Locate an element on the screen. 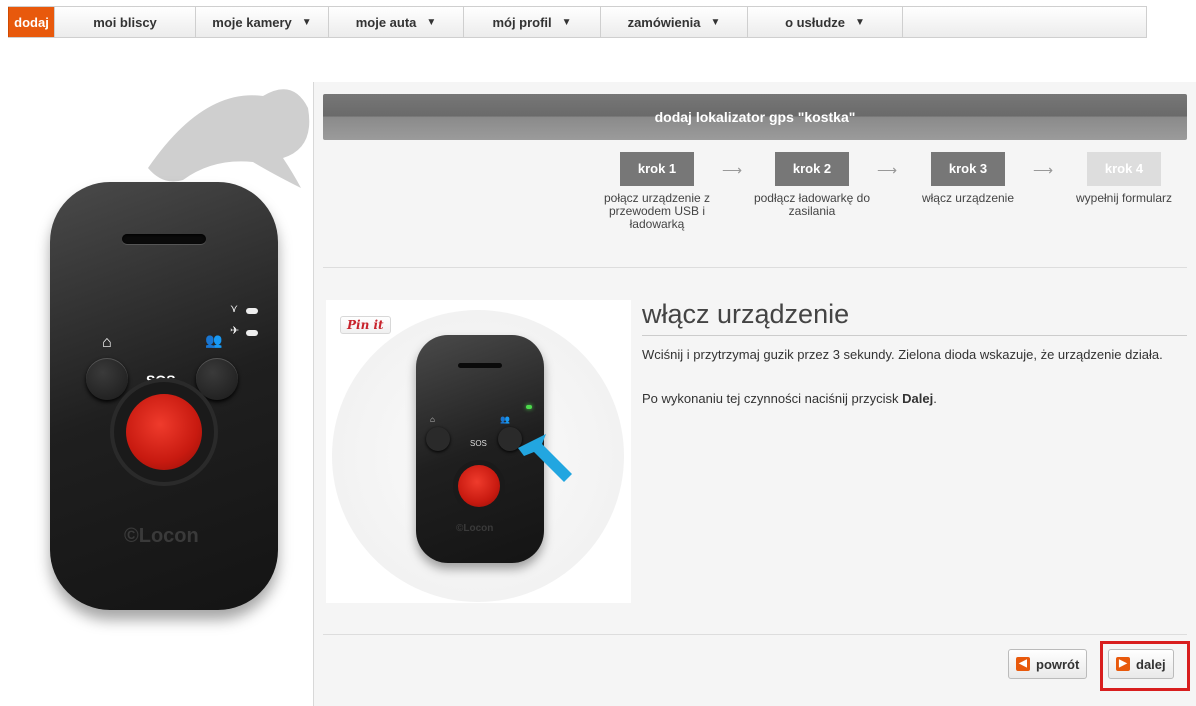 The image size is (1196, 706). step-4: krok 4 is located at coordinates (1124, 169).